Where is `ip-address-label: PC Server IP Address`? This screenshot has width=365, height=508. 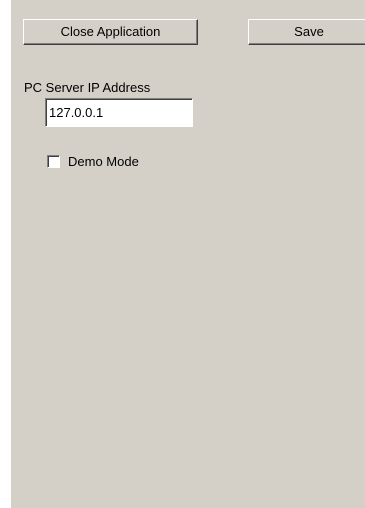 ip-address-label: PC Server IP Address is located at coordinates (87, 87).